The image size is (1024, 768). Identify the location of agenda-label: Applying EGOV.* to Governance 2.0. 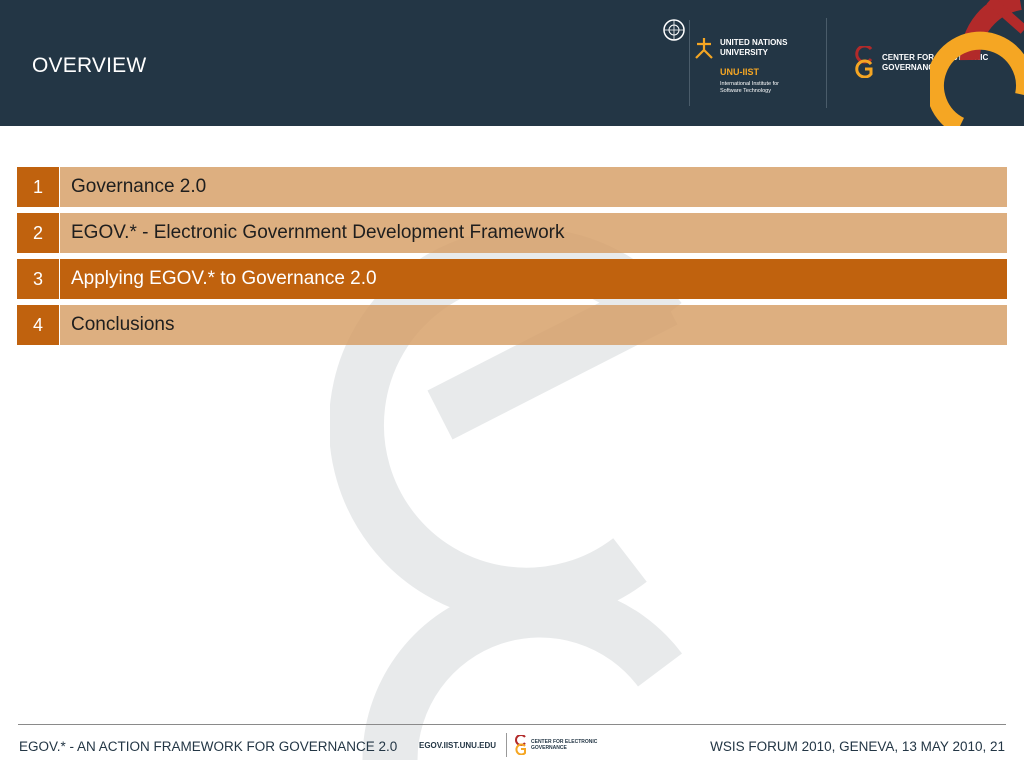
(533, 279).